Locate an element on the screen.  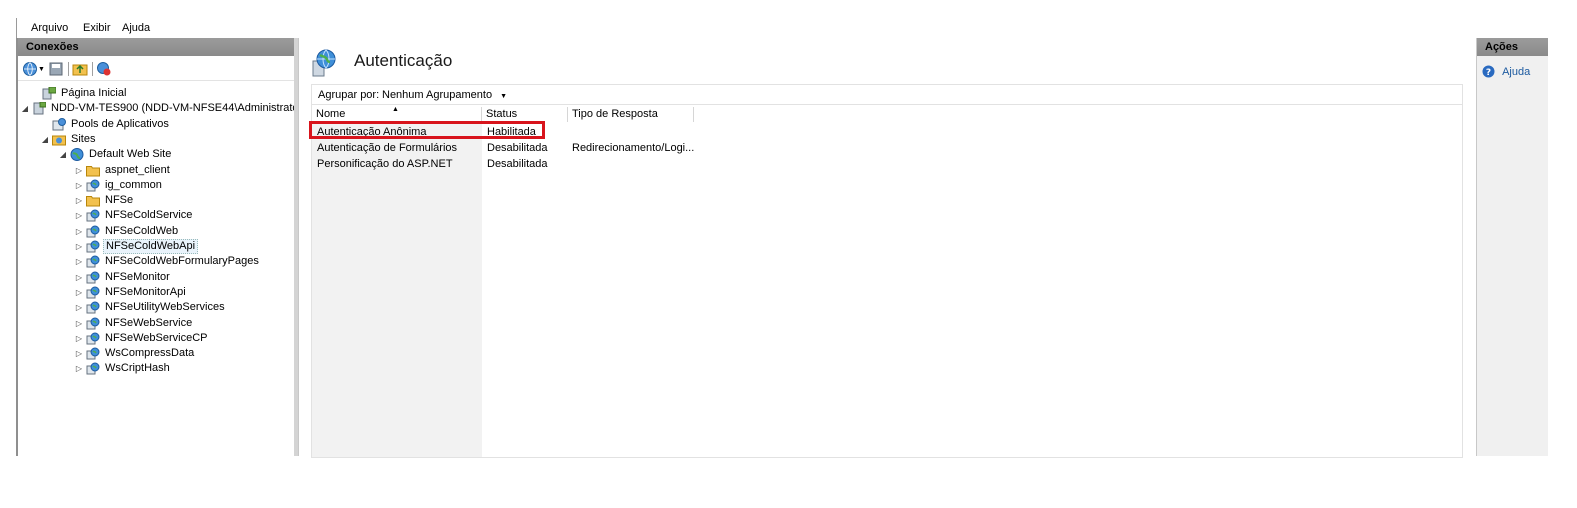
connections-toolbar: ▼ is located at coordinates (157, 69).